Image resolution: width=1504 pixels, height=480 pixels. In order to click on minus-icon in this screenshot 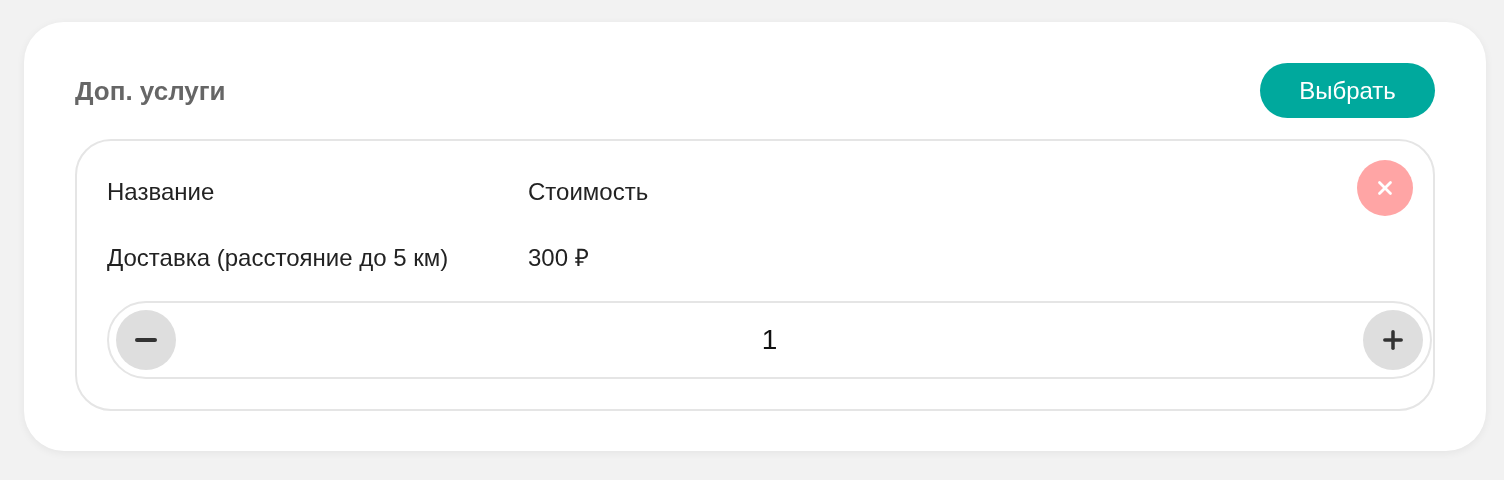, I will do `click(146, 340)`.